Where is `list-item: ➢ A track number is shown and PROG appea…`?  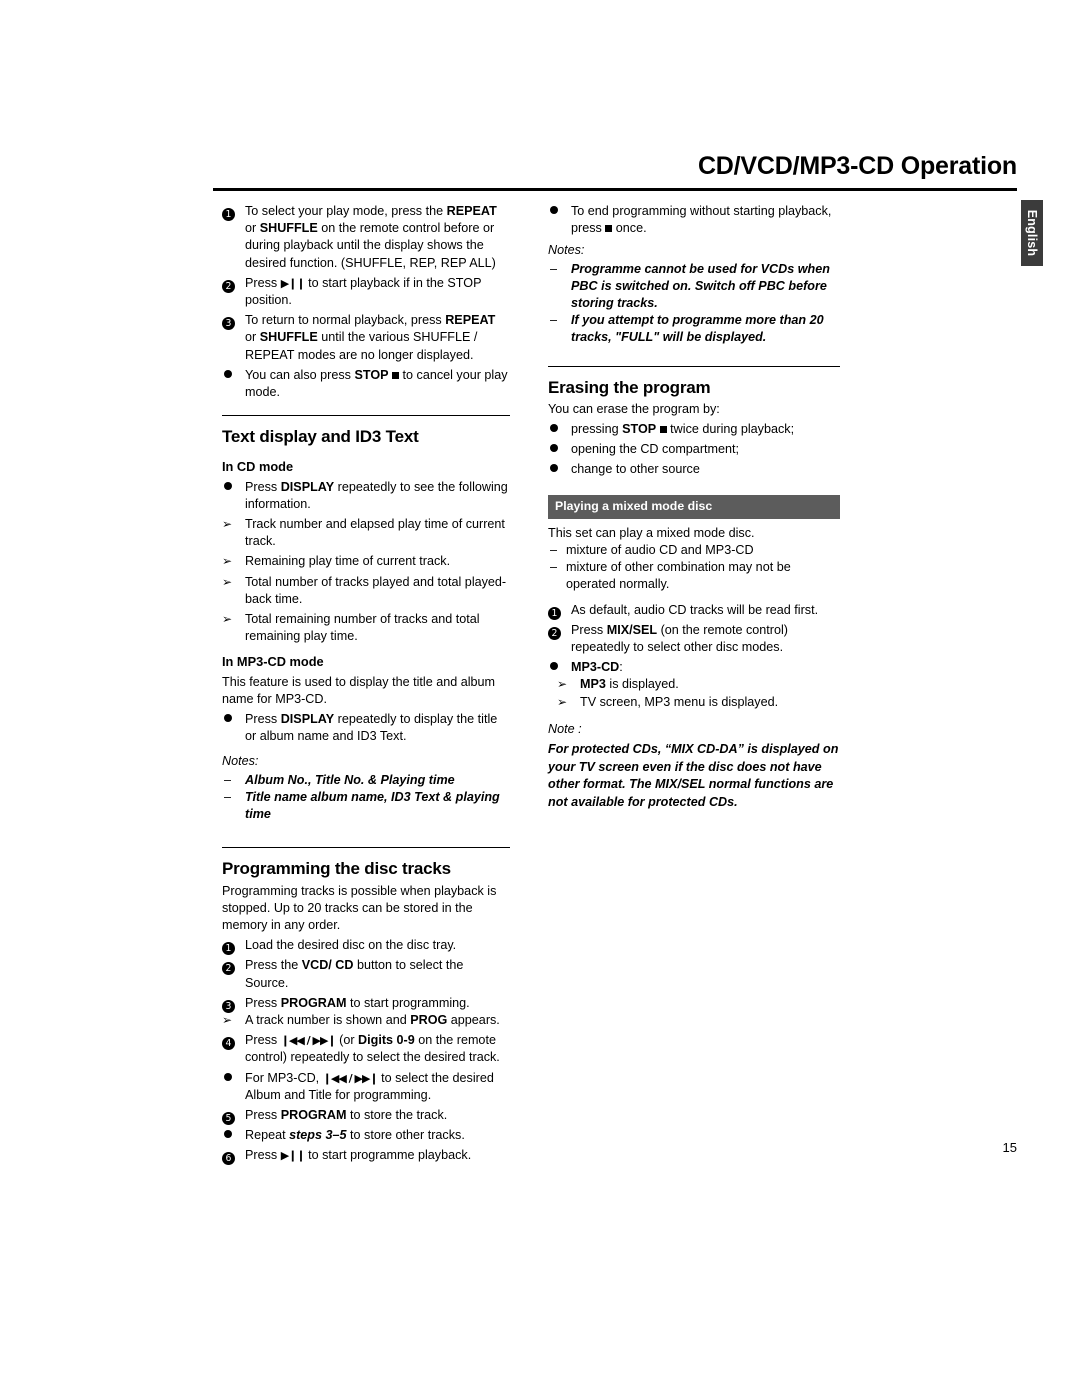 list-item: ➢ A track number is shown and PROG appea… is located at coordinates (366, 1020).